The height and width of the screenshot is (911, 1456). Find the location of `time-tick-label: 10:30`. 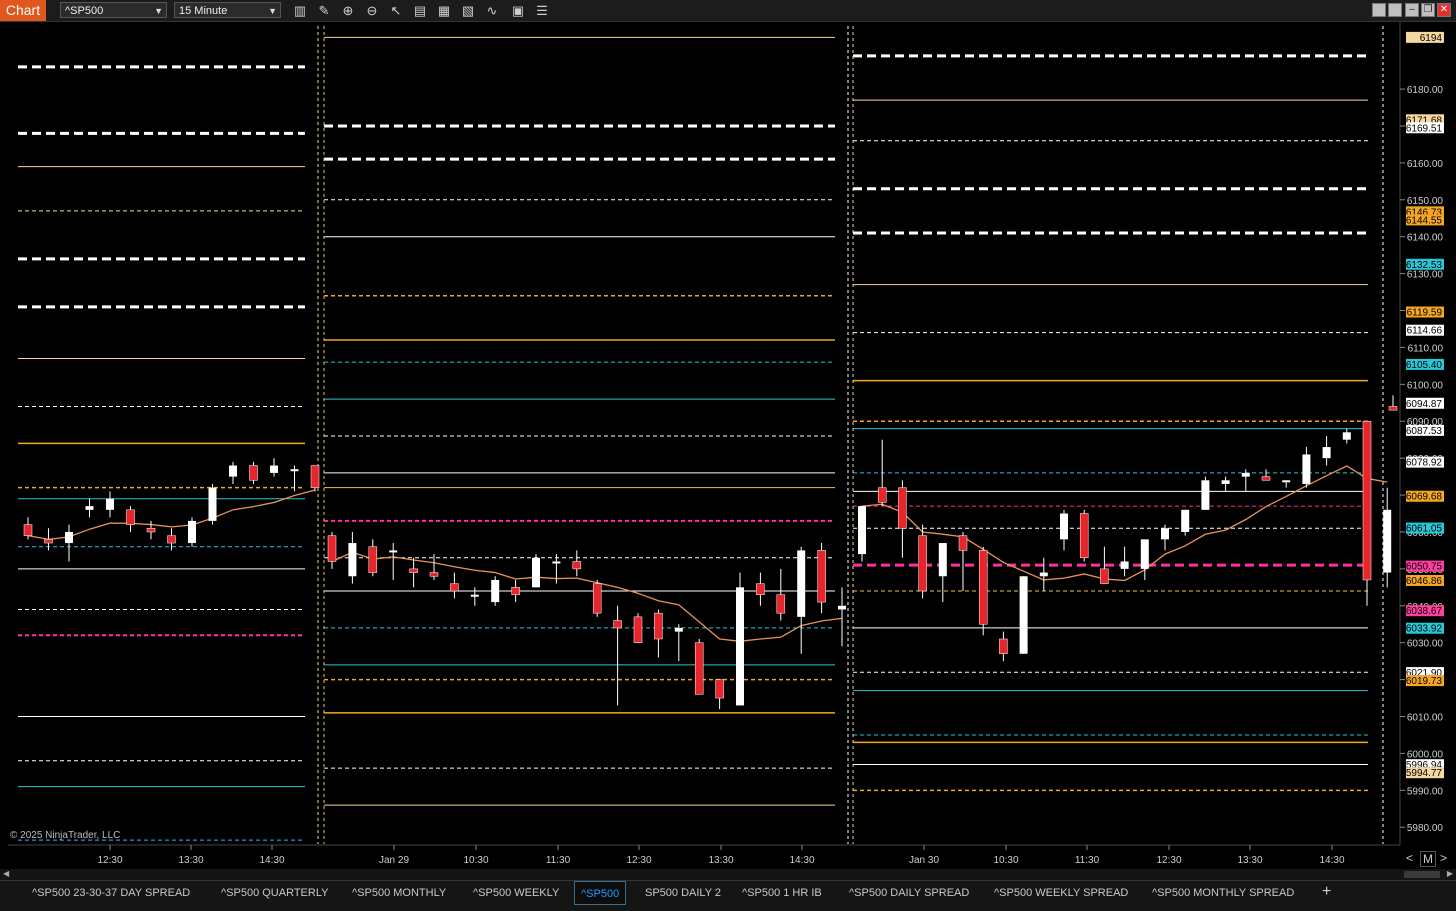

time-tick-label: 10:30 is located at coordinates (1005, 860).